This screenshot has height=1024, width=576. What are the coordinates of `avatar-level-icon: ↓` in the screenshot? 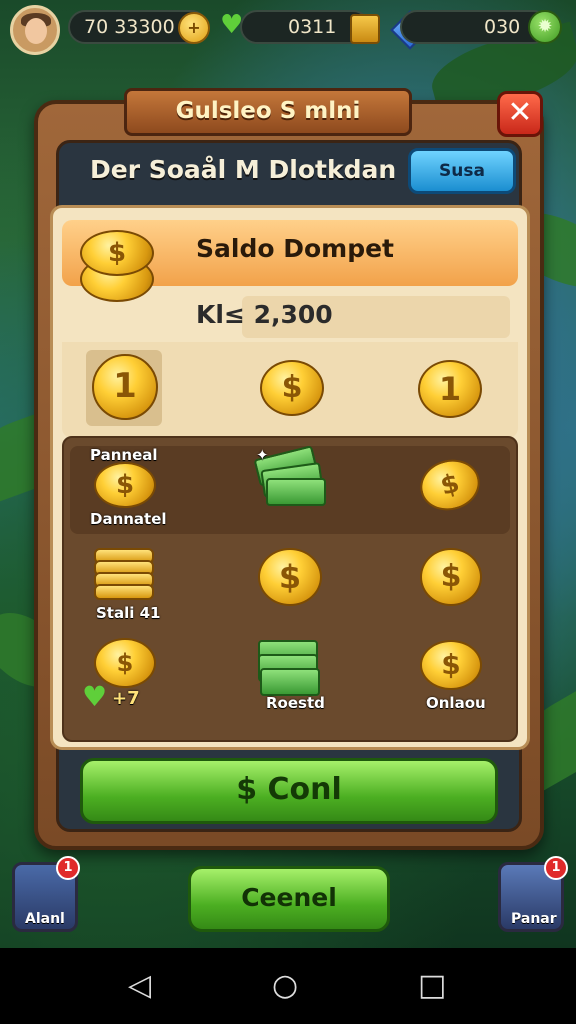 It's located at (53, 48).